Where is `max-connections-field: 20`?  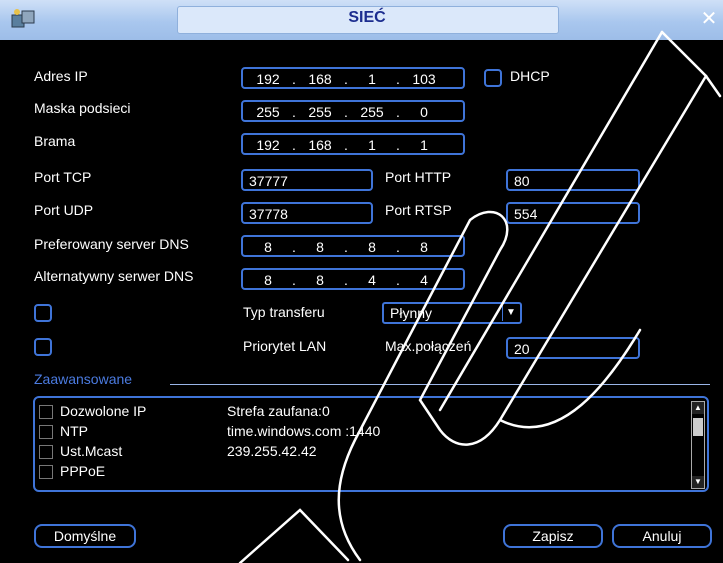 max-connections-field: 20 is located at coordinates (573, 348).